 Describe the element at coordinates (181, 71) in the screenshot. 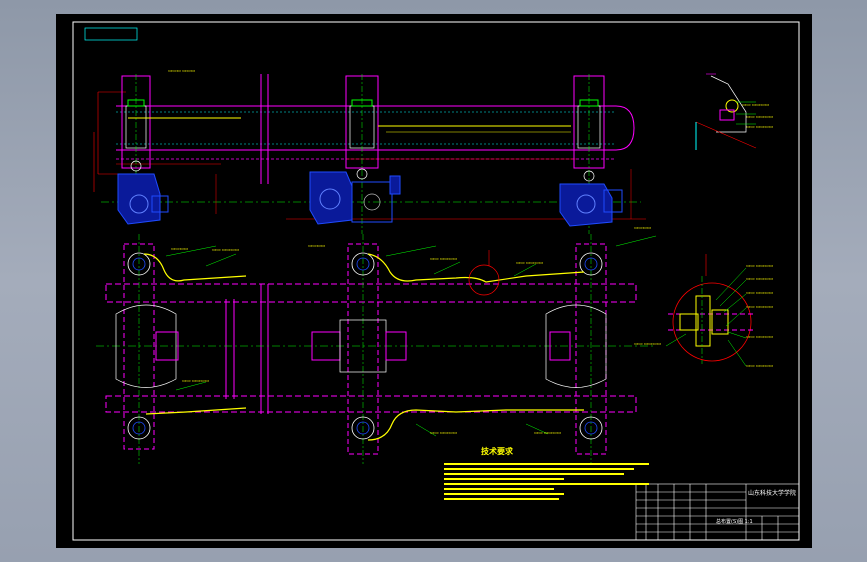

I see `drawing-label: ▭▭▭ ▭▭▭` at that location.